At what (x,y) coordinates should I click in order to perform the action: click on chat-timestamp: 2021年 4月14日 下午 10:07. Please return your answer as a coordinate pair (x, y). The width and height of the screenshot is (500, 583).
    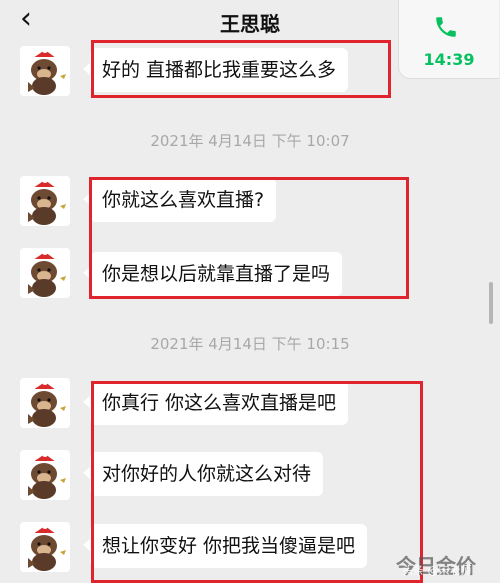
    Looking at the image, I should click on (250, 141).